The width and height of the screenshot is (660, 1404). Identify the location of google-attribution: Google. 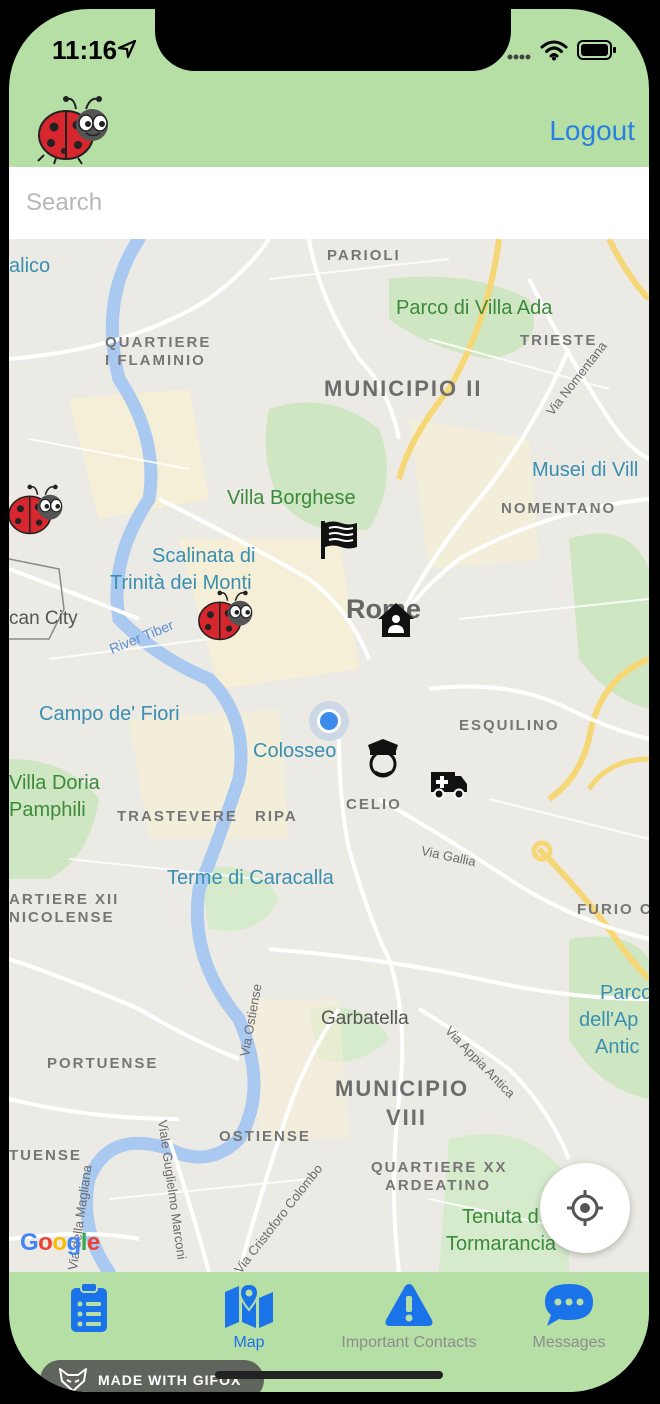
(60, 1242).